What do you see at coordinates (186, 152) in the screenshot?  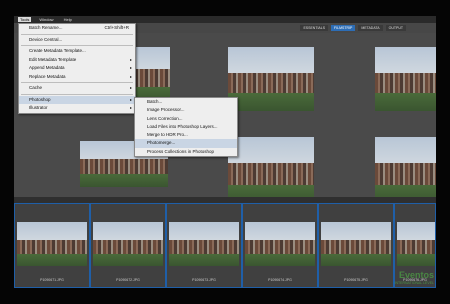 I see `submenu-item-process-collections-in-photoshop: Process Collections in Photoshop` at bounding box center [186, 152].